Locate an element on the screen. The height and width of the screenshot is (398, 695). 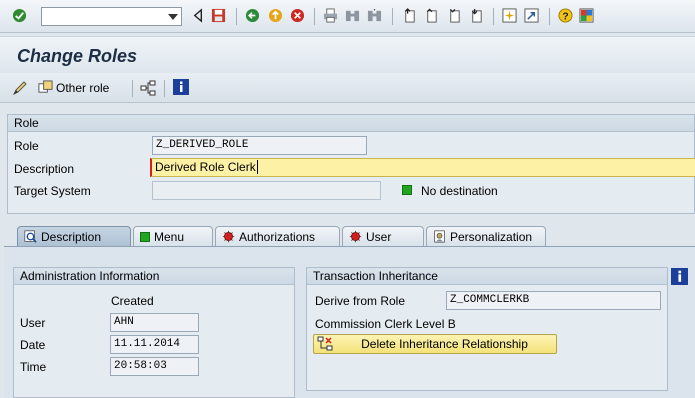
time-field: 20:58:03 is located at coordinates (154, 366).